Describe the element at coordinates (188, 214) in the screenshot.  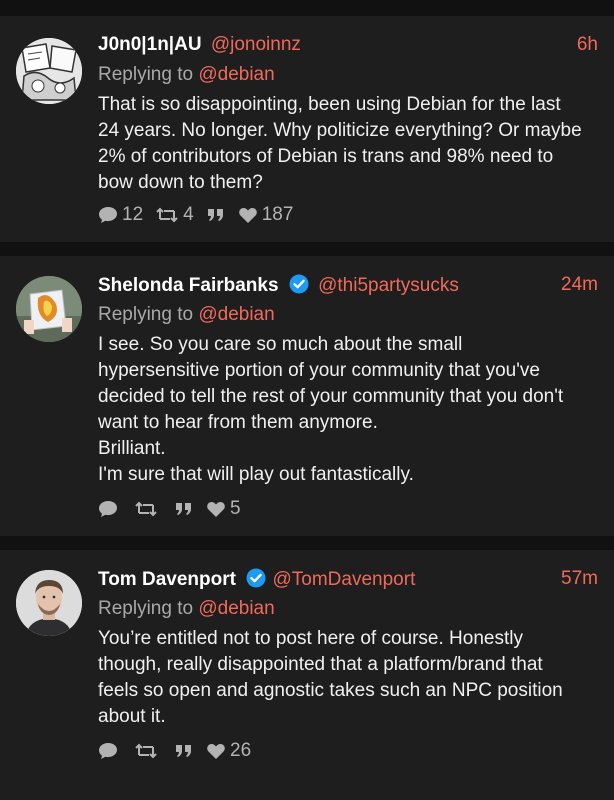
I see `retweet-count: 4` at that location.